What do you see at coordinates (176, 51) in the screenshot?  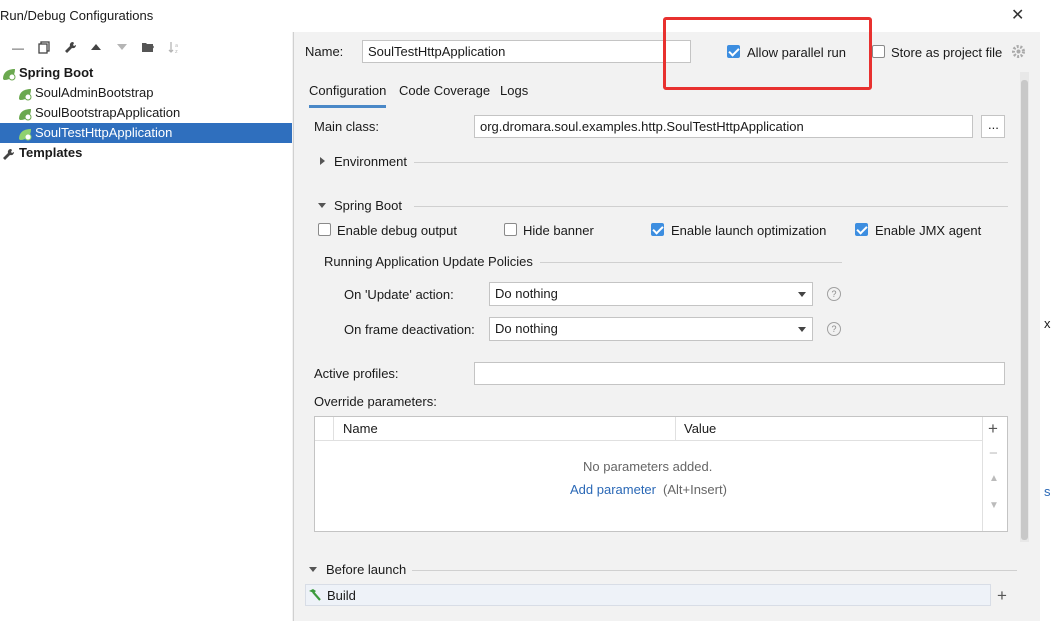 I see `svg-text: z` at bounding box center [176, 51].